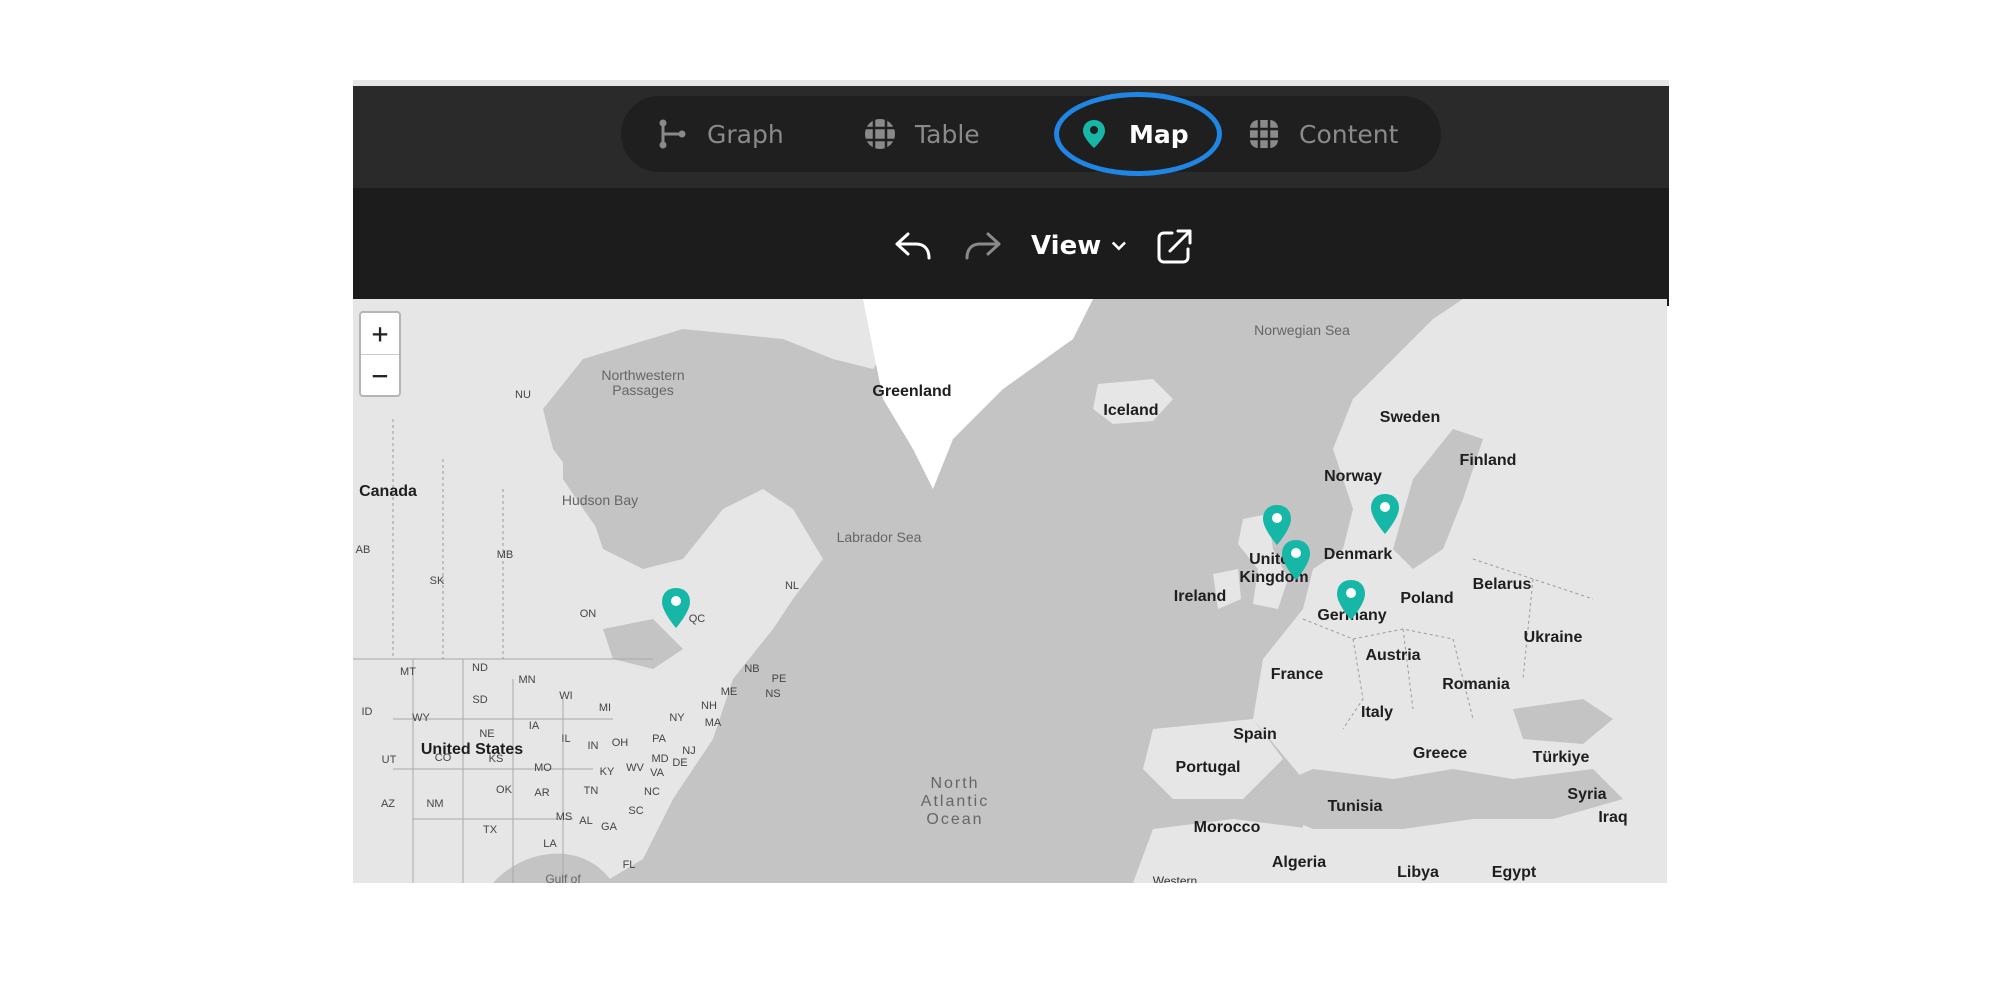  What do you see at coordinates (672, 134) in the screenshot?
I see `graph-branch-icon` at bounding box center [672, 134].